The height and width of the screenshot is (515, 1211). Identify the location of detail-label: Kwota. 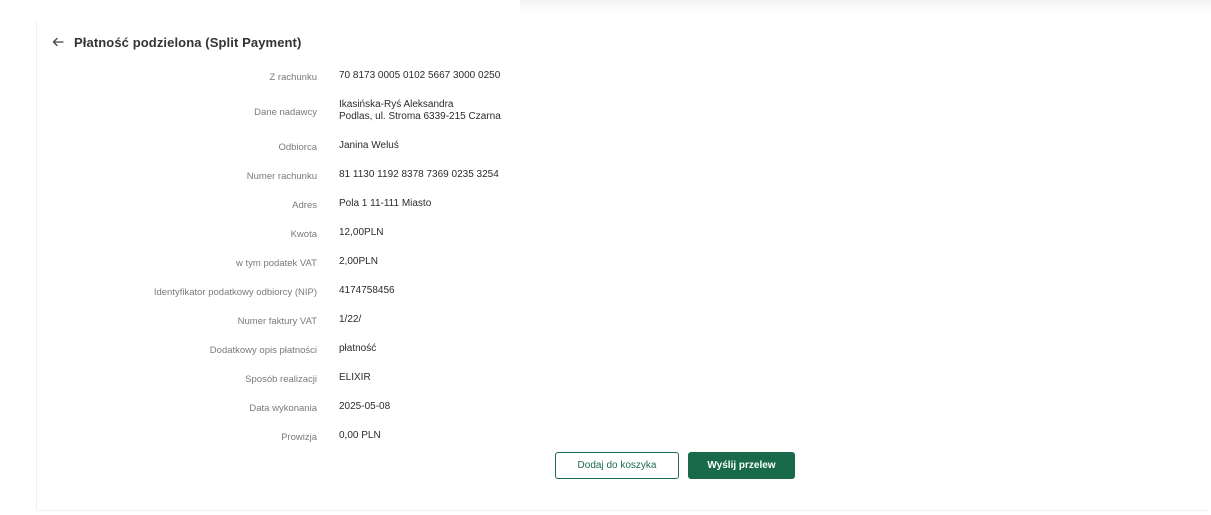
(303, 234).